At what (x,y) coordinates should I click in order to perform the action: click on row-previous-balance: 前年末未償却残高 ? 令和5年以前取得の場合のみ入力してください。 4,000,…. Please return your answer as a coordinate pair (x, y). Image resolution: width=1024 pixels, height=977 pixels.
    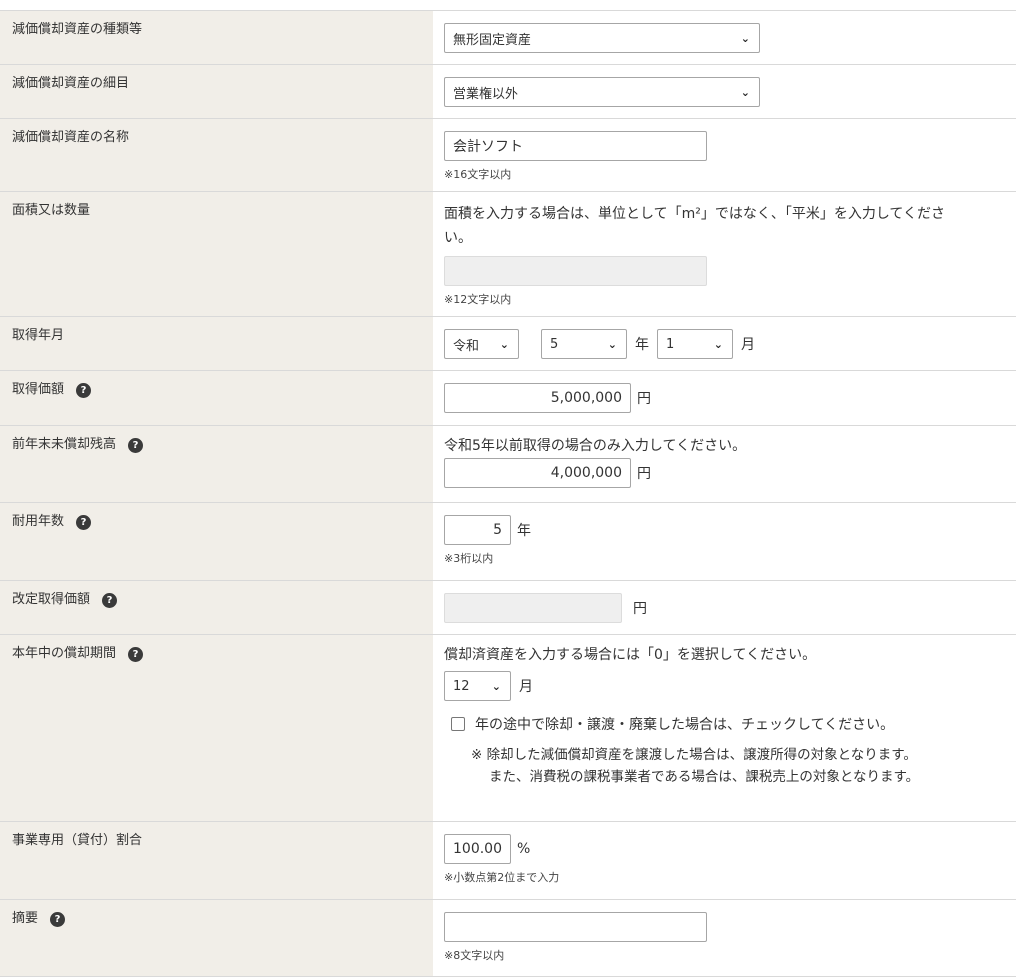
    Looking at the image, I should click on (508, 464).